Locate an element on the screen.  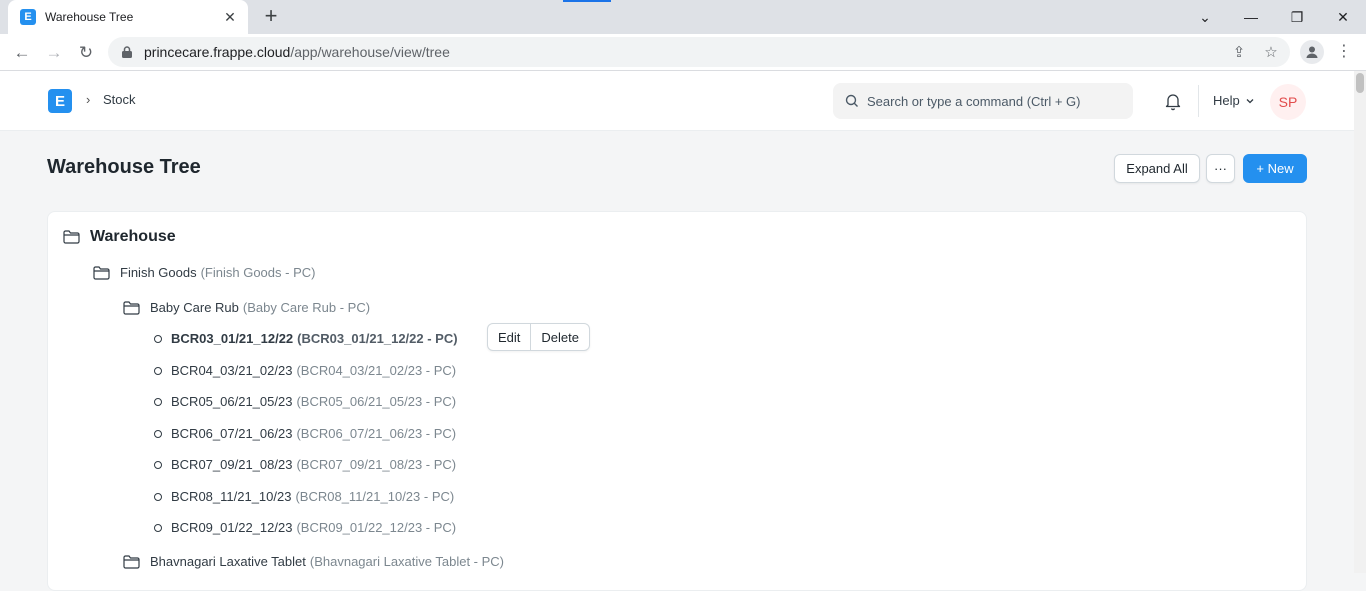
app-logo: E is located at coordinates (60, 101).